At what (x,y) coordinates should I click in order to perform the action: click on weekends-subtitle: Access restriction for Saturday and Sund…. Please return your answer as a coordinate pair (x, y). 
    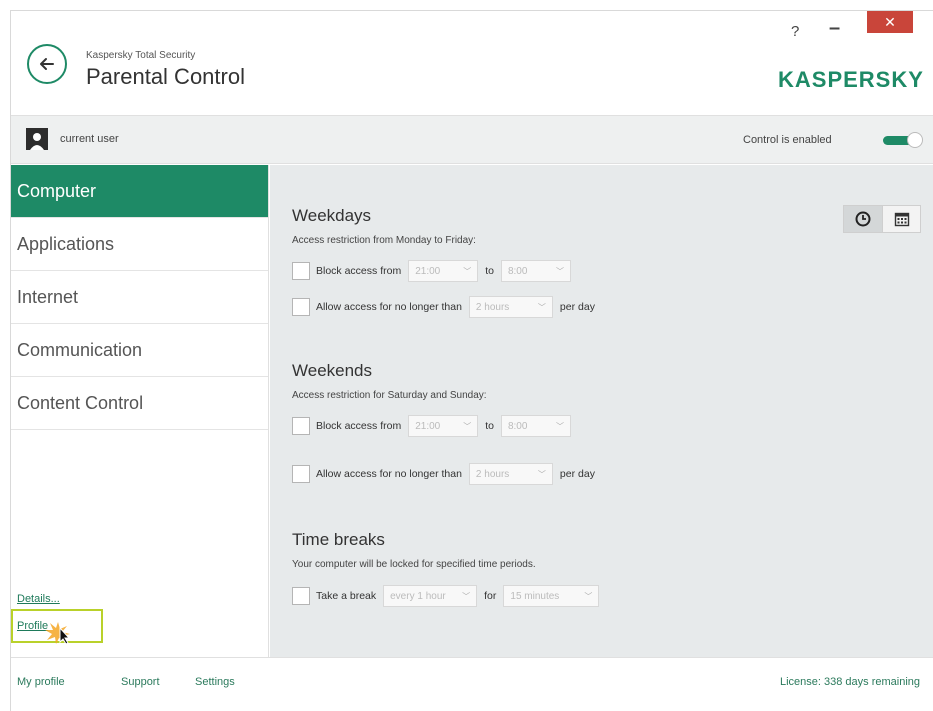
    Looking at the image, I should click on (389, 395).